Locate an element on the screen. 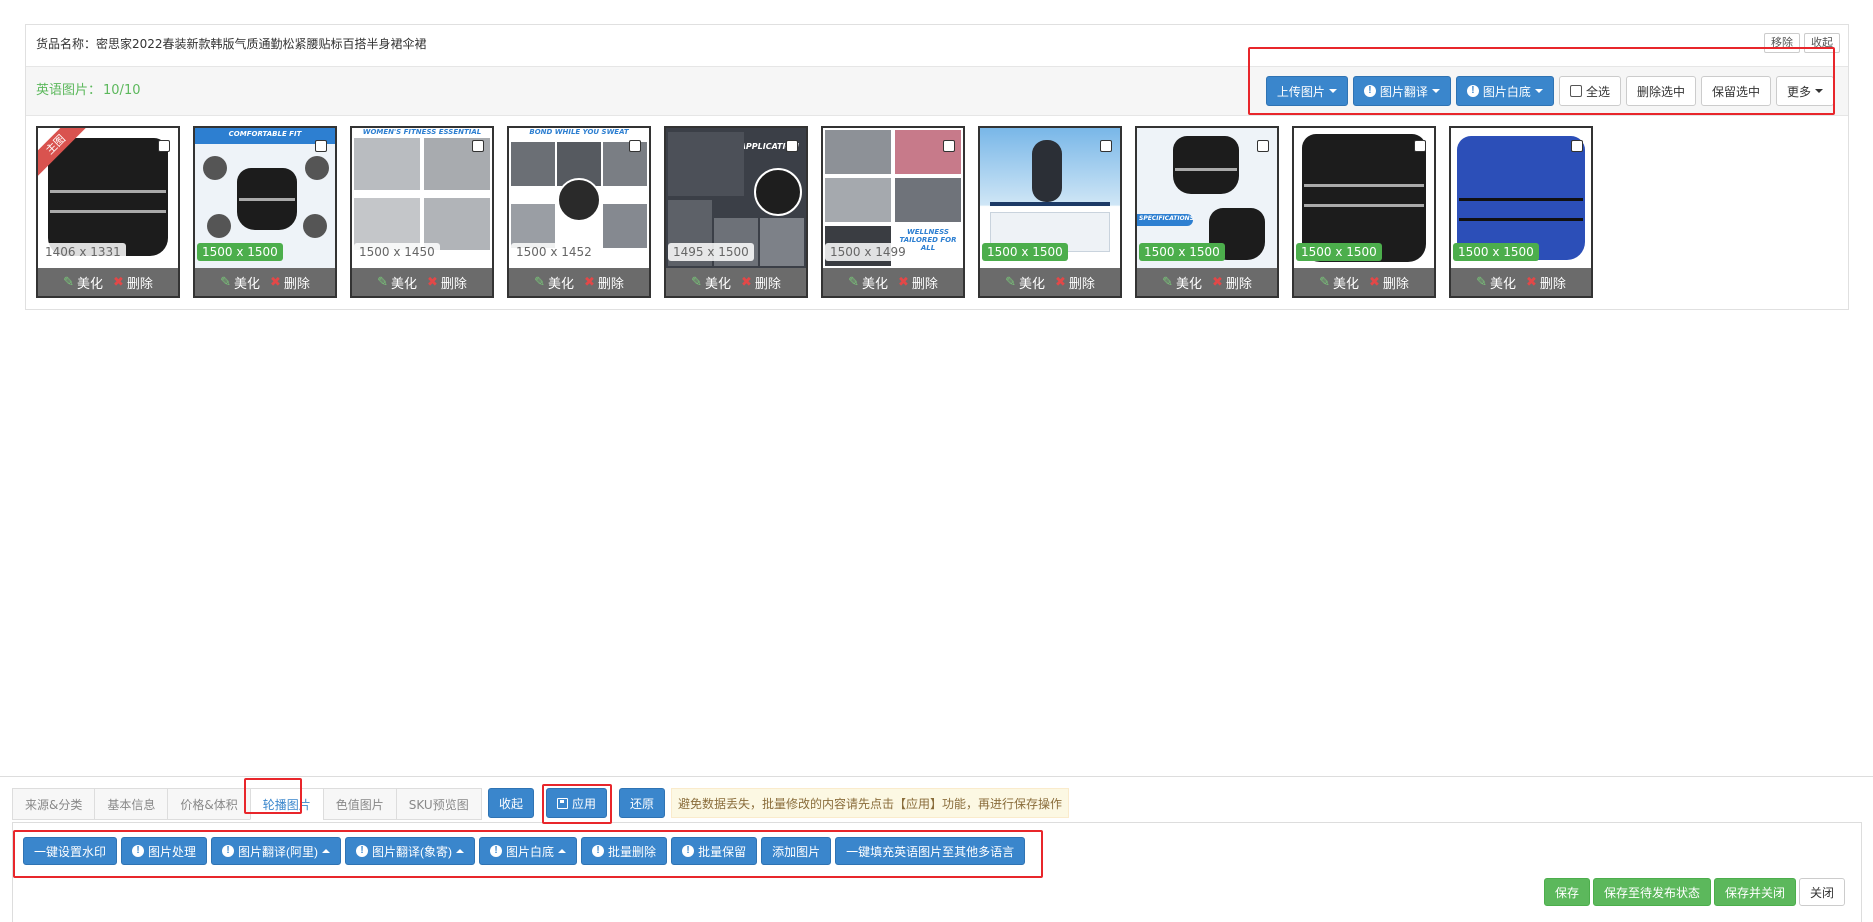 This screenshot has height=922, width=1873. save-button: 保存 is located at coordinates (1566, 892).